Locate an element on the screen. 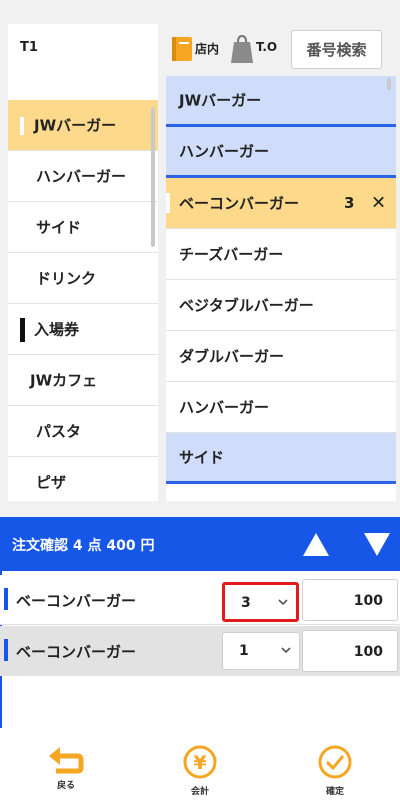  confirm-label: 確定 is located at coordinates (334, 792).